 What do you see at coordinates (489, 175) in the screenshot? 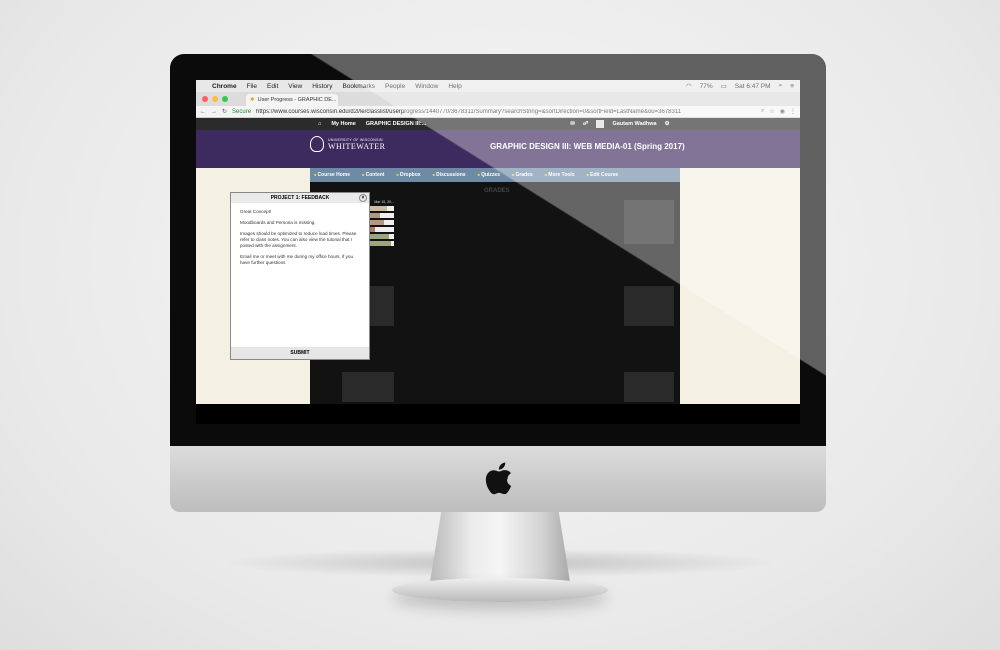
I see `nav-quizzes: Quizzes` at bounding box center [489, 175].